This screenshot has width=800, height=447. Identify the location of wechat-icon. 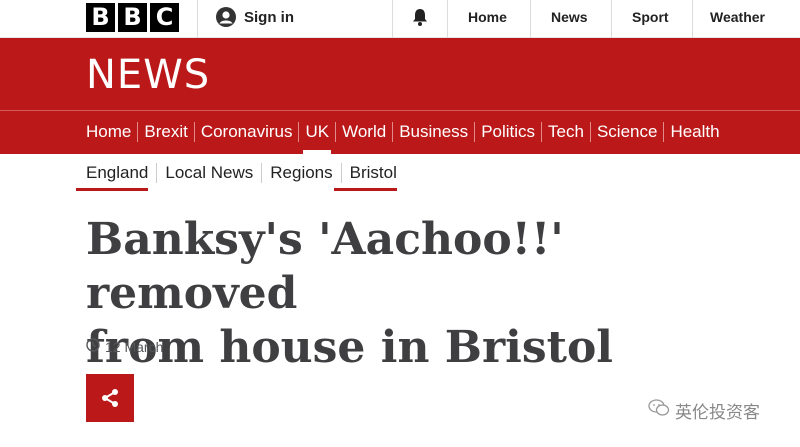
(659, 410).